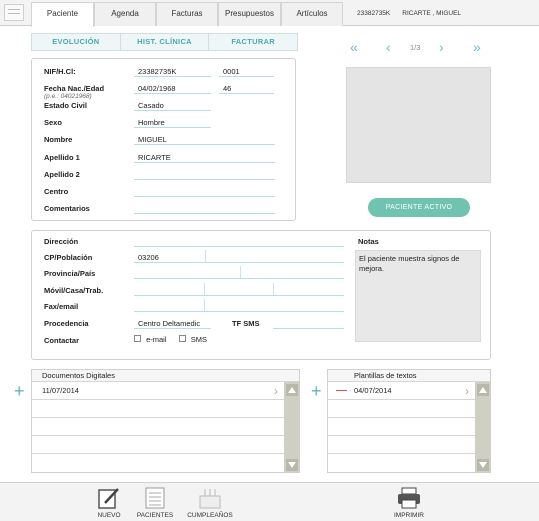 This screenshot has width=539, height=521. Describe the element at coordinates (204, 196) in the screenshot. I see `centro-field` at that location.